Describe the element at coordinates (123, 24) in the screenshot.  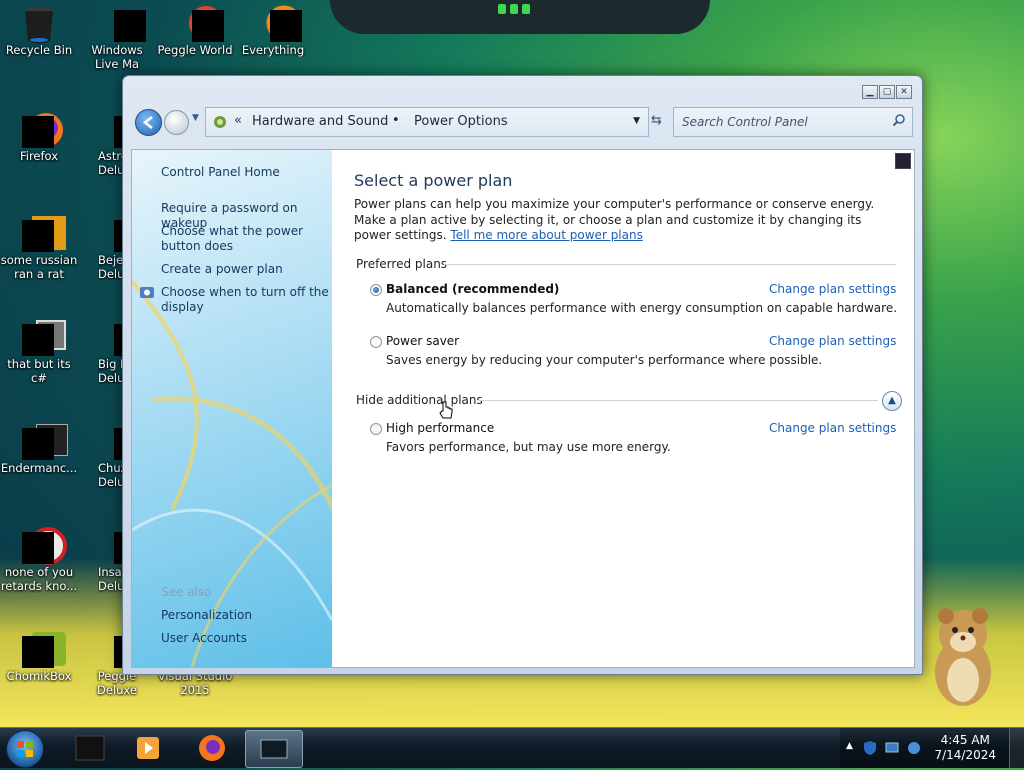
I see `windows-live-icon` at that location.